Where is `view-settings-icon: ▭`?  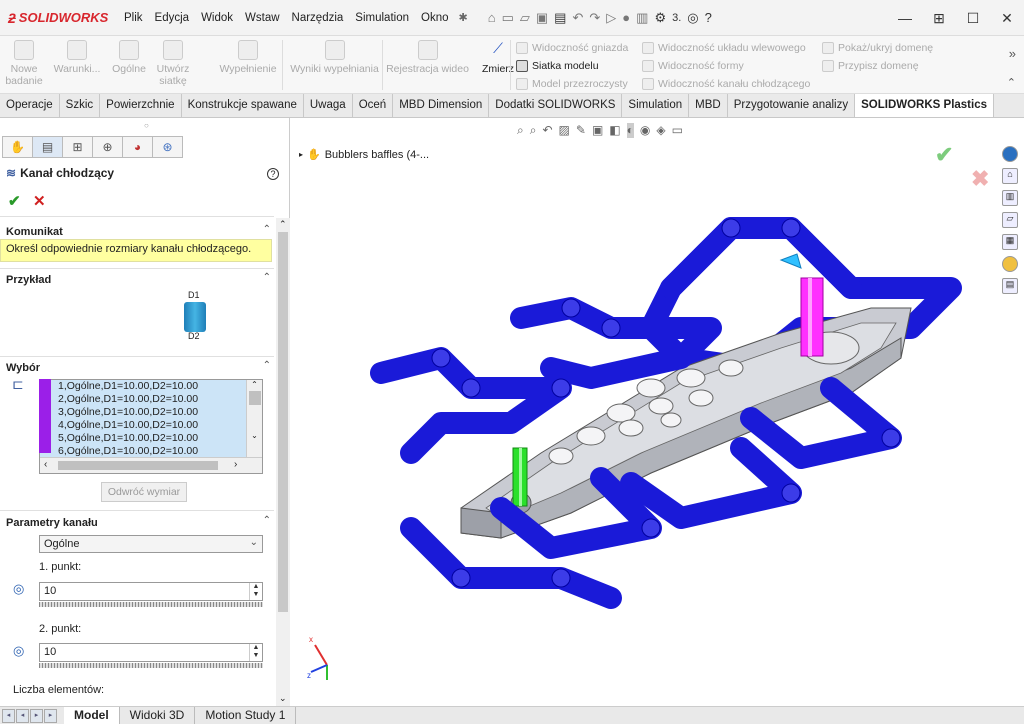 view-settings-icon: ▭ is located at coordinates (677, 130).